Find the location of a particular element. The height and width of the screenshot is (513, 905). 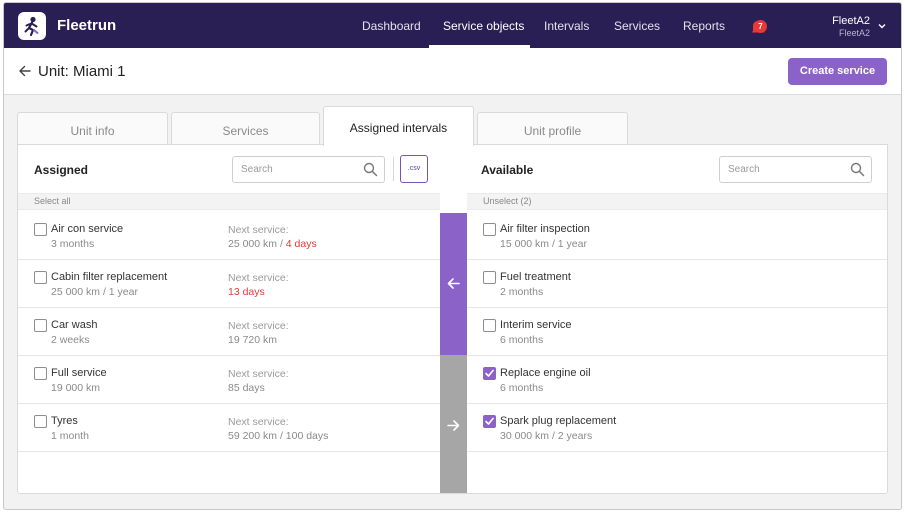

next-service-value: 59 200 km / 100 days is located at coordinates (278, 436).